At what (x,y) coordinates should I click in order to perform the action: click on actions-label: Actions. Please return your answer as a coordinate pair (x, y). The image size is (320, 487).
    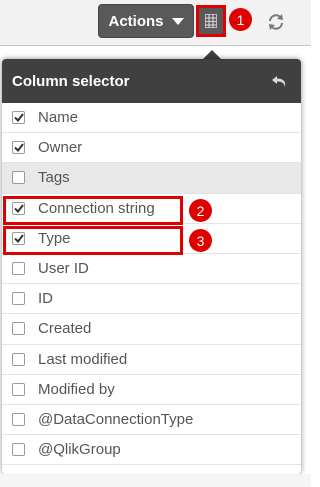
    Looking at the image, I should click on (136, 21).